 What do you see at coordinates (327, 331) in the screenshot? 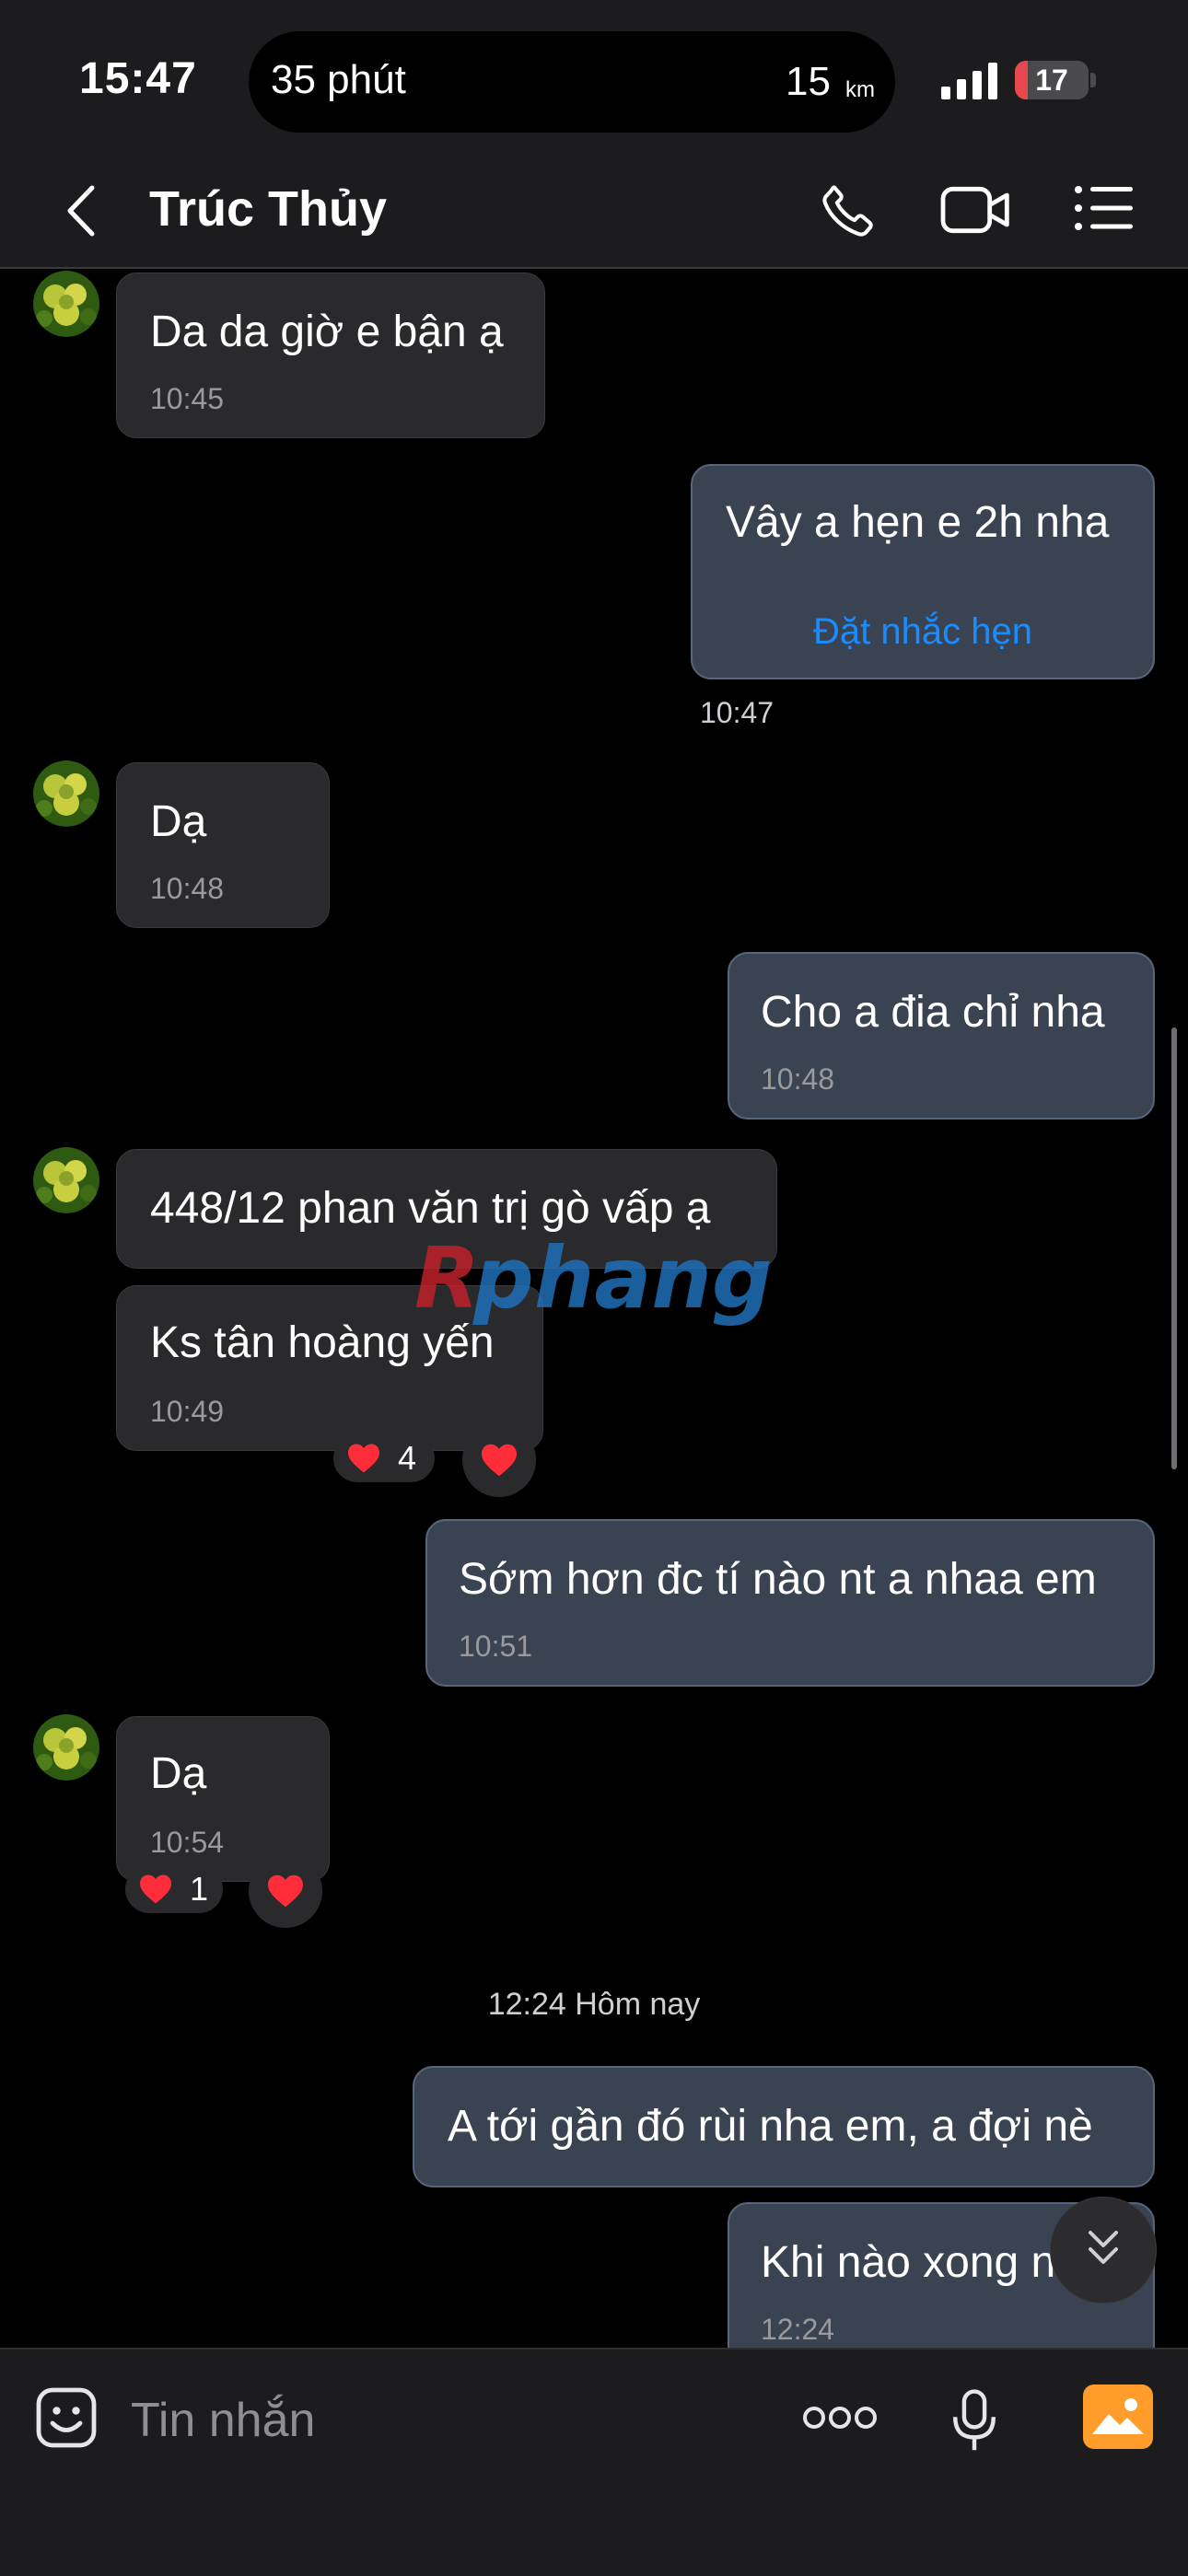
I see `message-text: Da da giờ e bận ạ` at bounding box center [327, 331].